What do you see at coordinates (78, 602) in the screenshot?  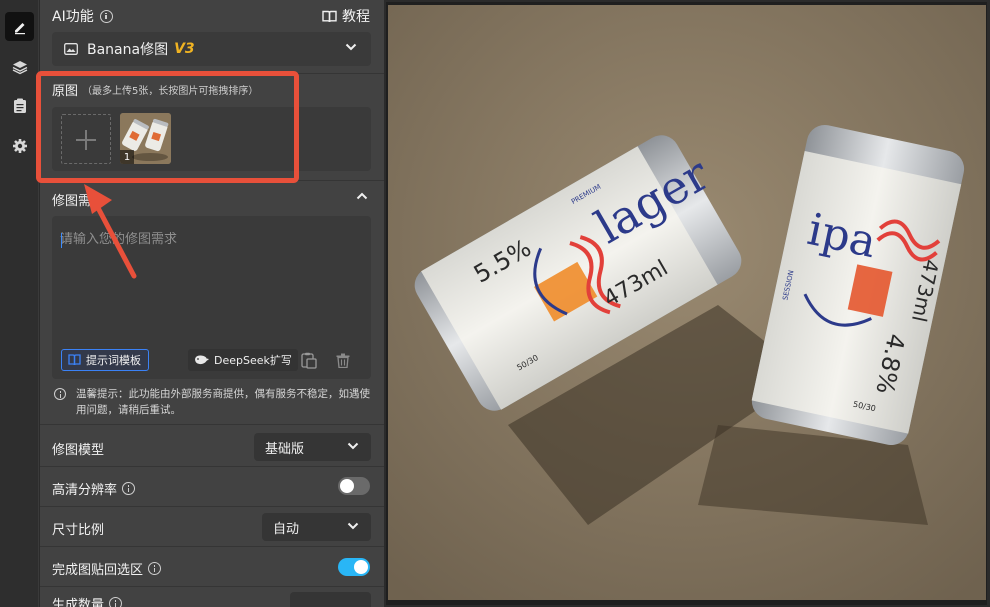 I see `count-text: 生成数量` at bounding box center [78, 602].